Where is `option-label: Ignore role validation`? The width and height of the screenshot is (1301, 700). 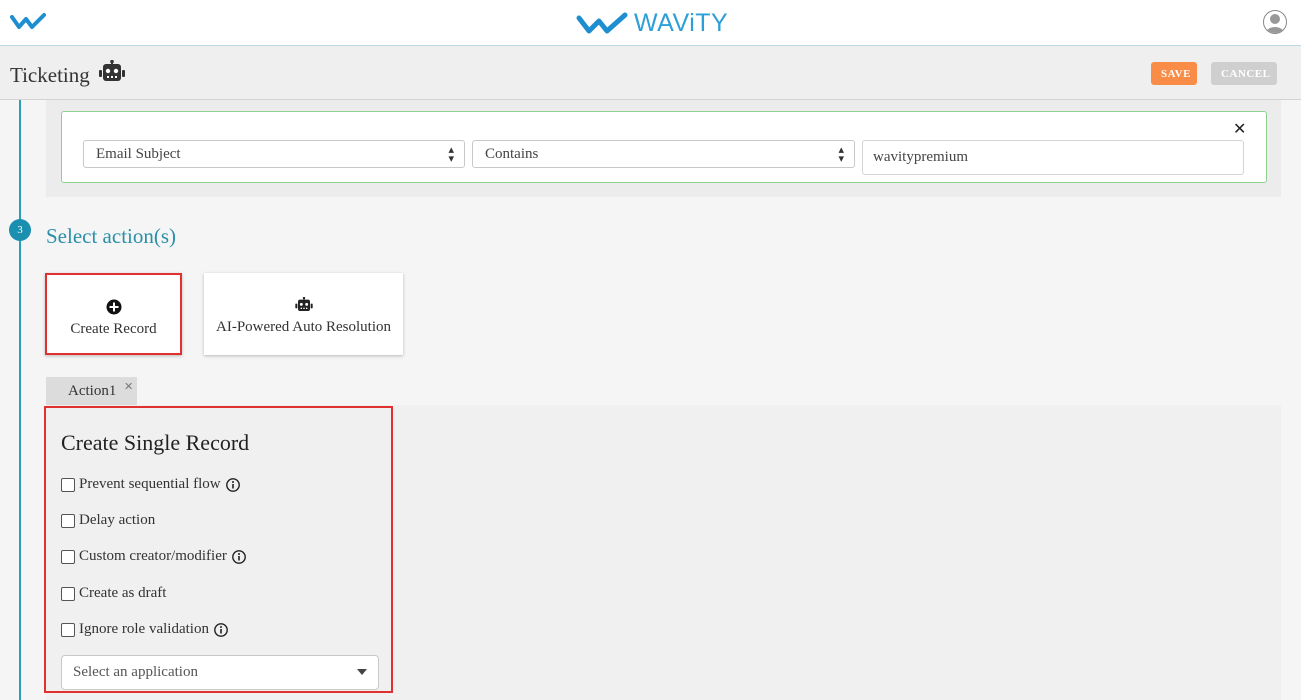 option-label: Ignore role validation is located at coordinates (144, 629).